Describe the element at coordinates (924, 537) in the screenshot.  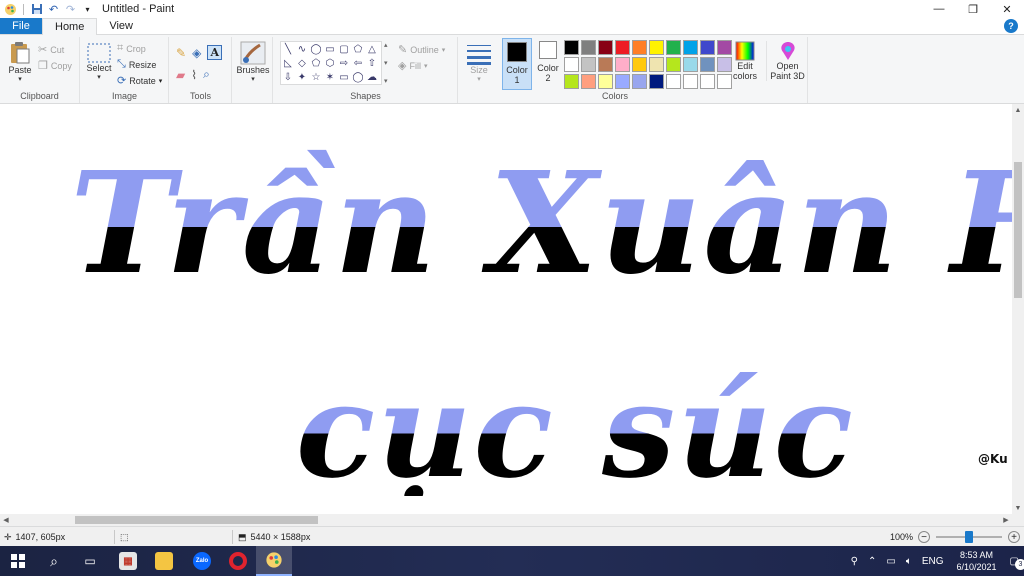
I see `zoom-out-button: −` at that location.